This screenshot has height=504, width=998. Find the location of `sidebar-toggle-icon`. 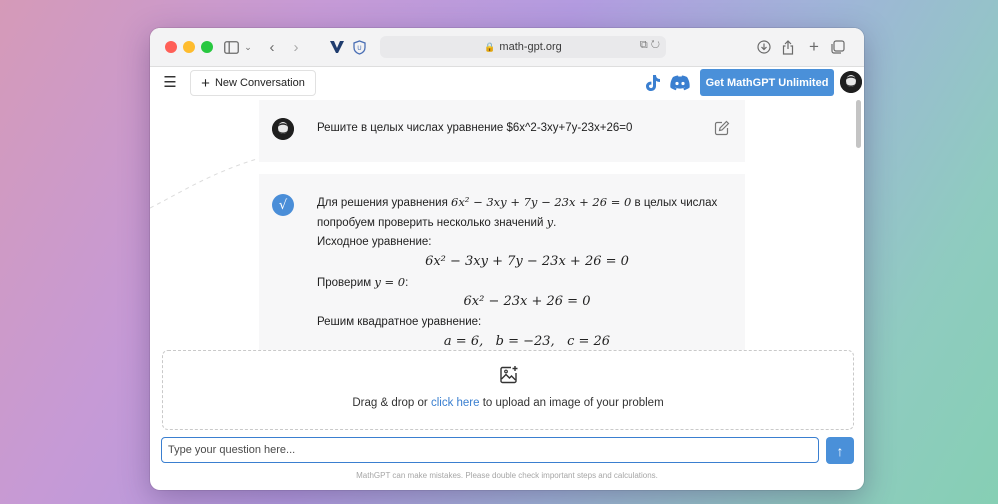

sidebar-toggle-icon is located at coordinates (231, 47).